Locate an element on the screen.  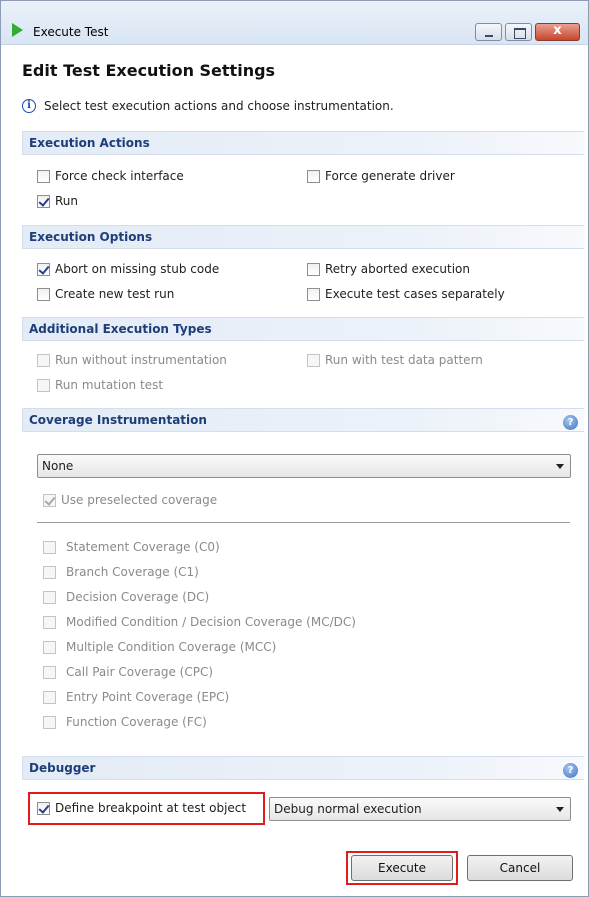
checkbox-label: Run mutation test is located at coordinates (109, 385).